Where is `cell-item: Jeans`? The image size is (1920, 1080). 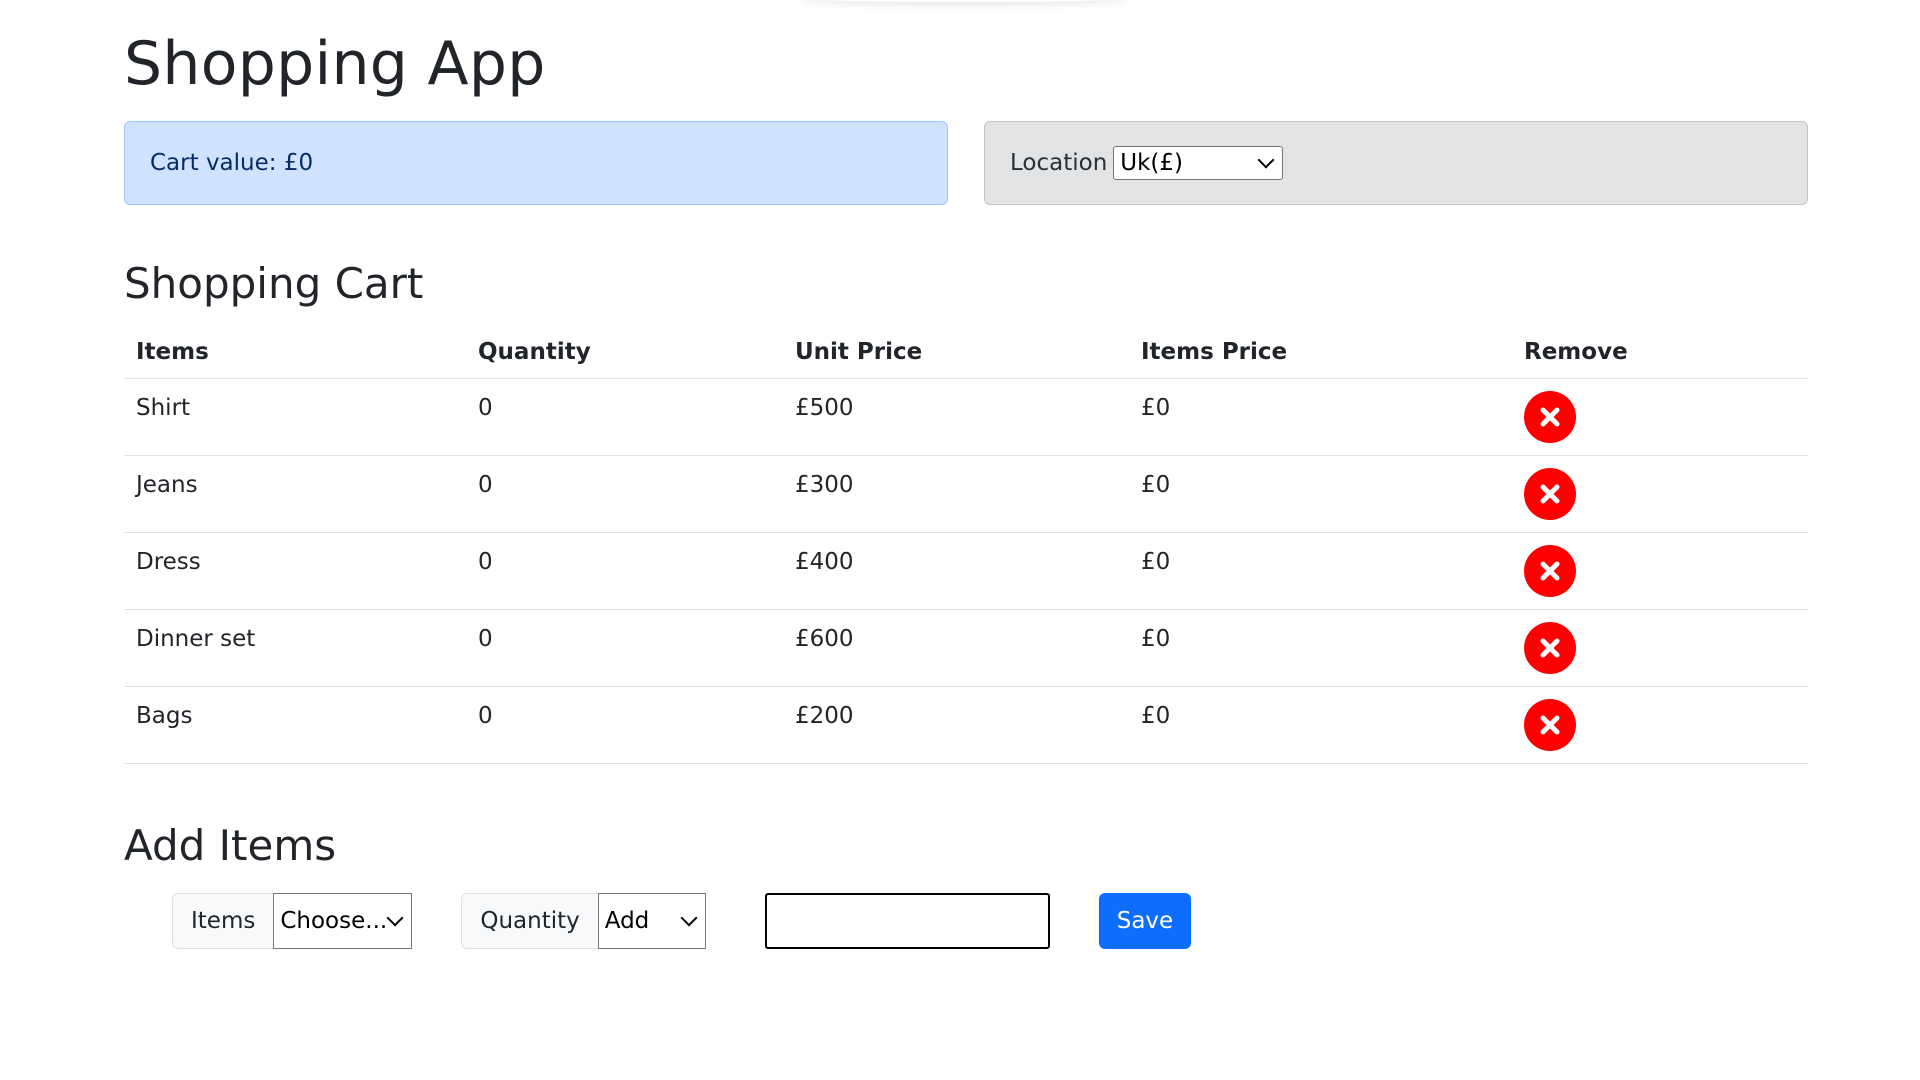
cell-item: Jeans is located at coordinates (295, 494).